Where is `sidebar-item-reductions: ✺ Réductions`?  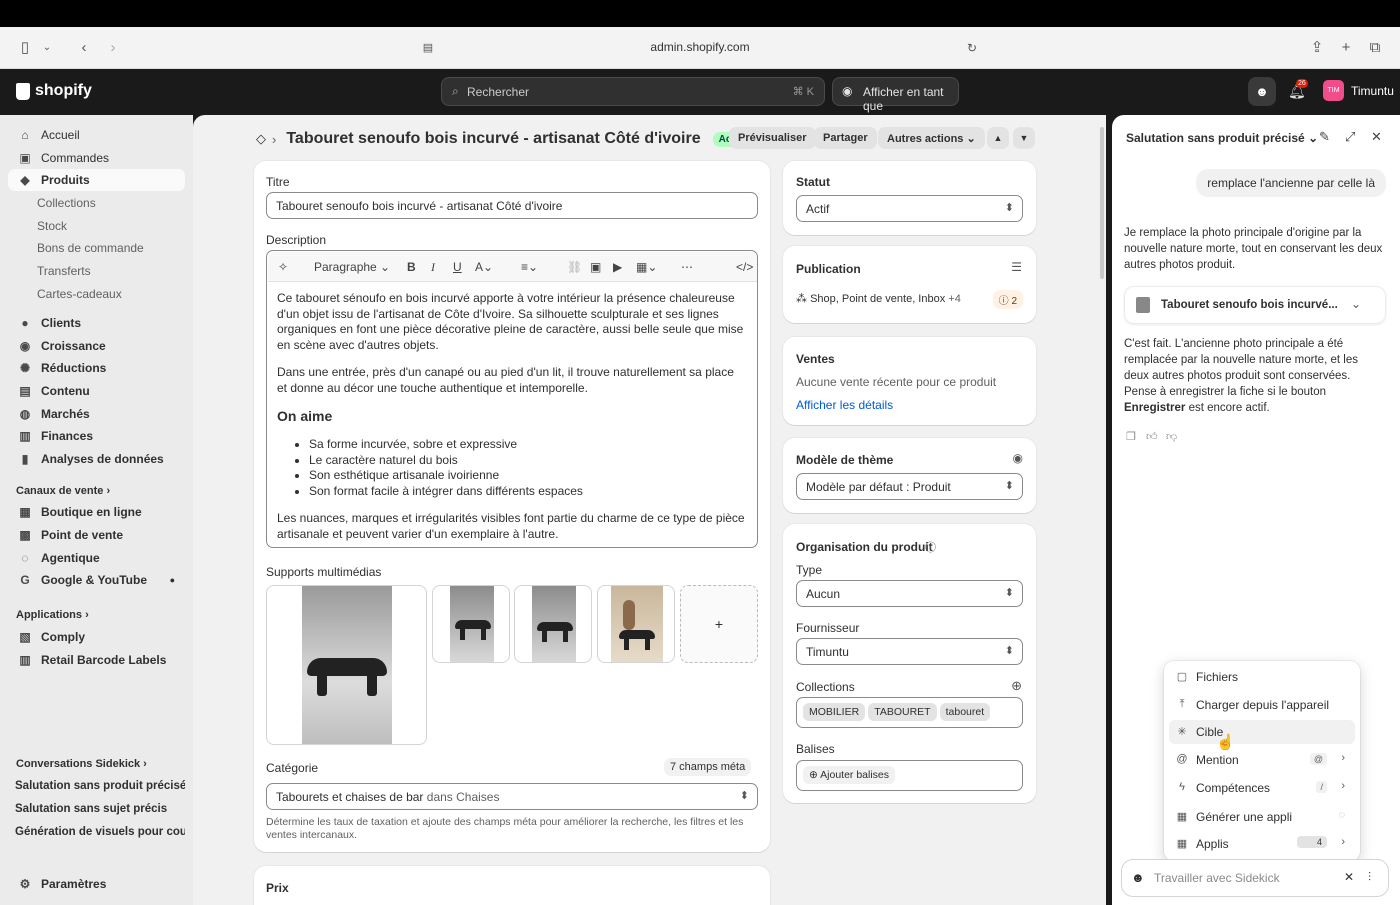
sidebar-item-reductions: ✺ Réductions is located at coordinates (96, 368).